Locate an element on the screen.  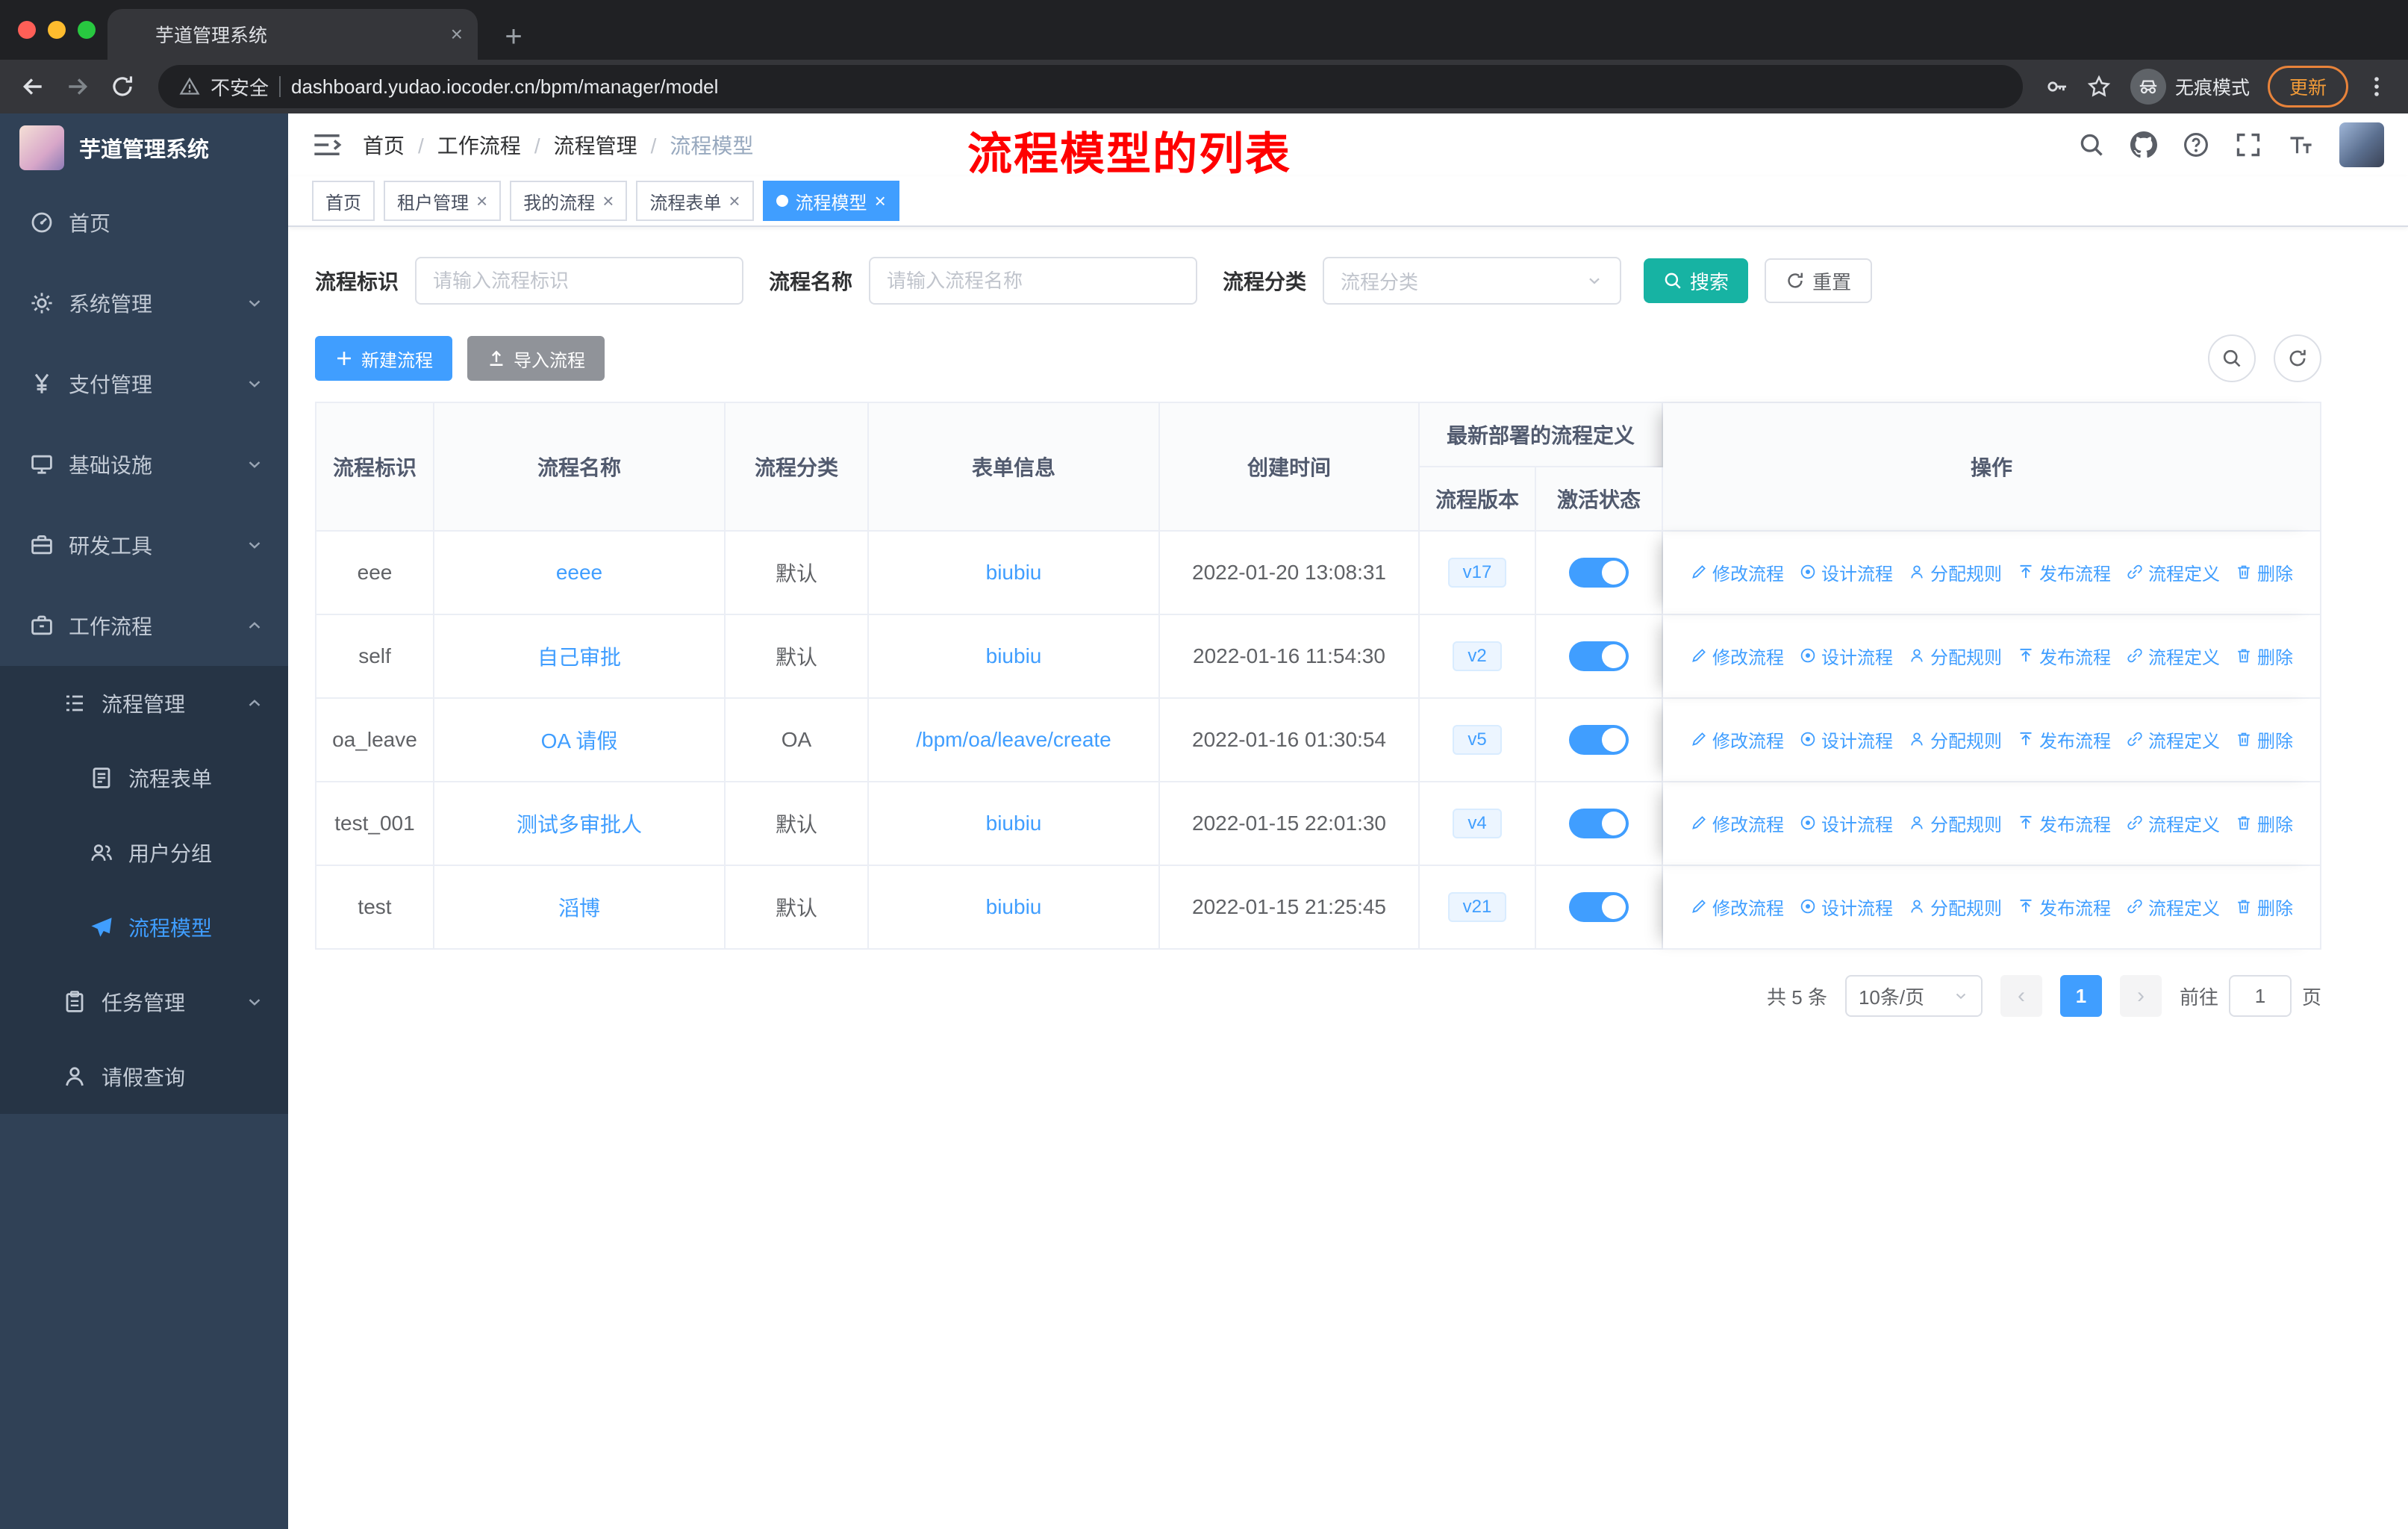
goto-page-input is located at coordinates (2260, 996).